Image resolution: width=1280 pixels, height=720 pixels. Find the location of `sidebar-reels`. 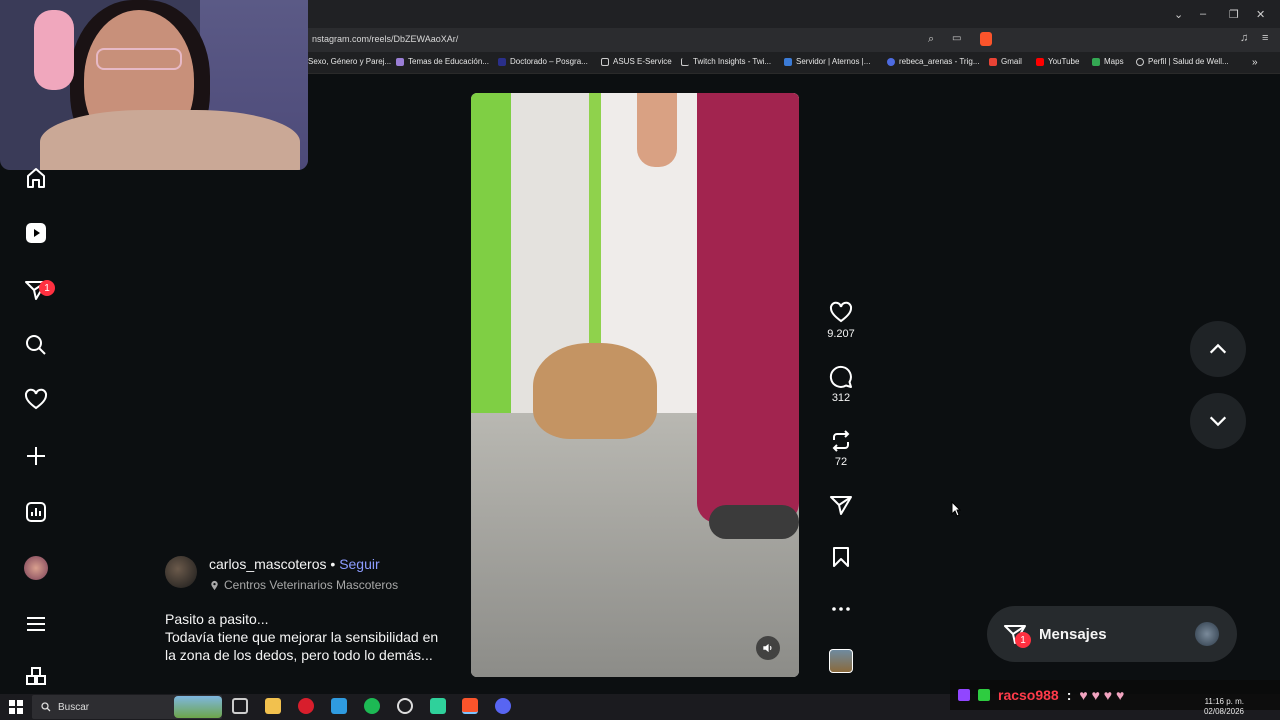

sidebar-reels is located at coordinates (36, 233).